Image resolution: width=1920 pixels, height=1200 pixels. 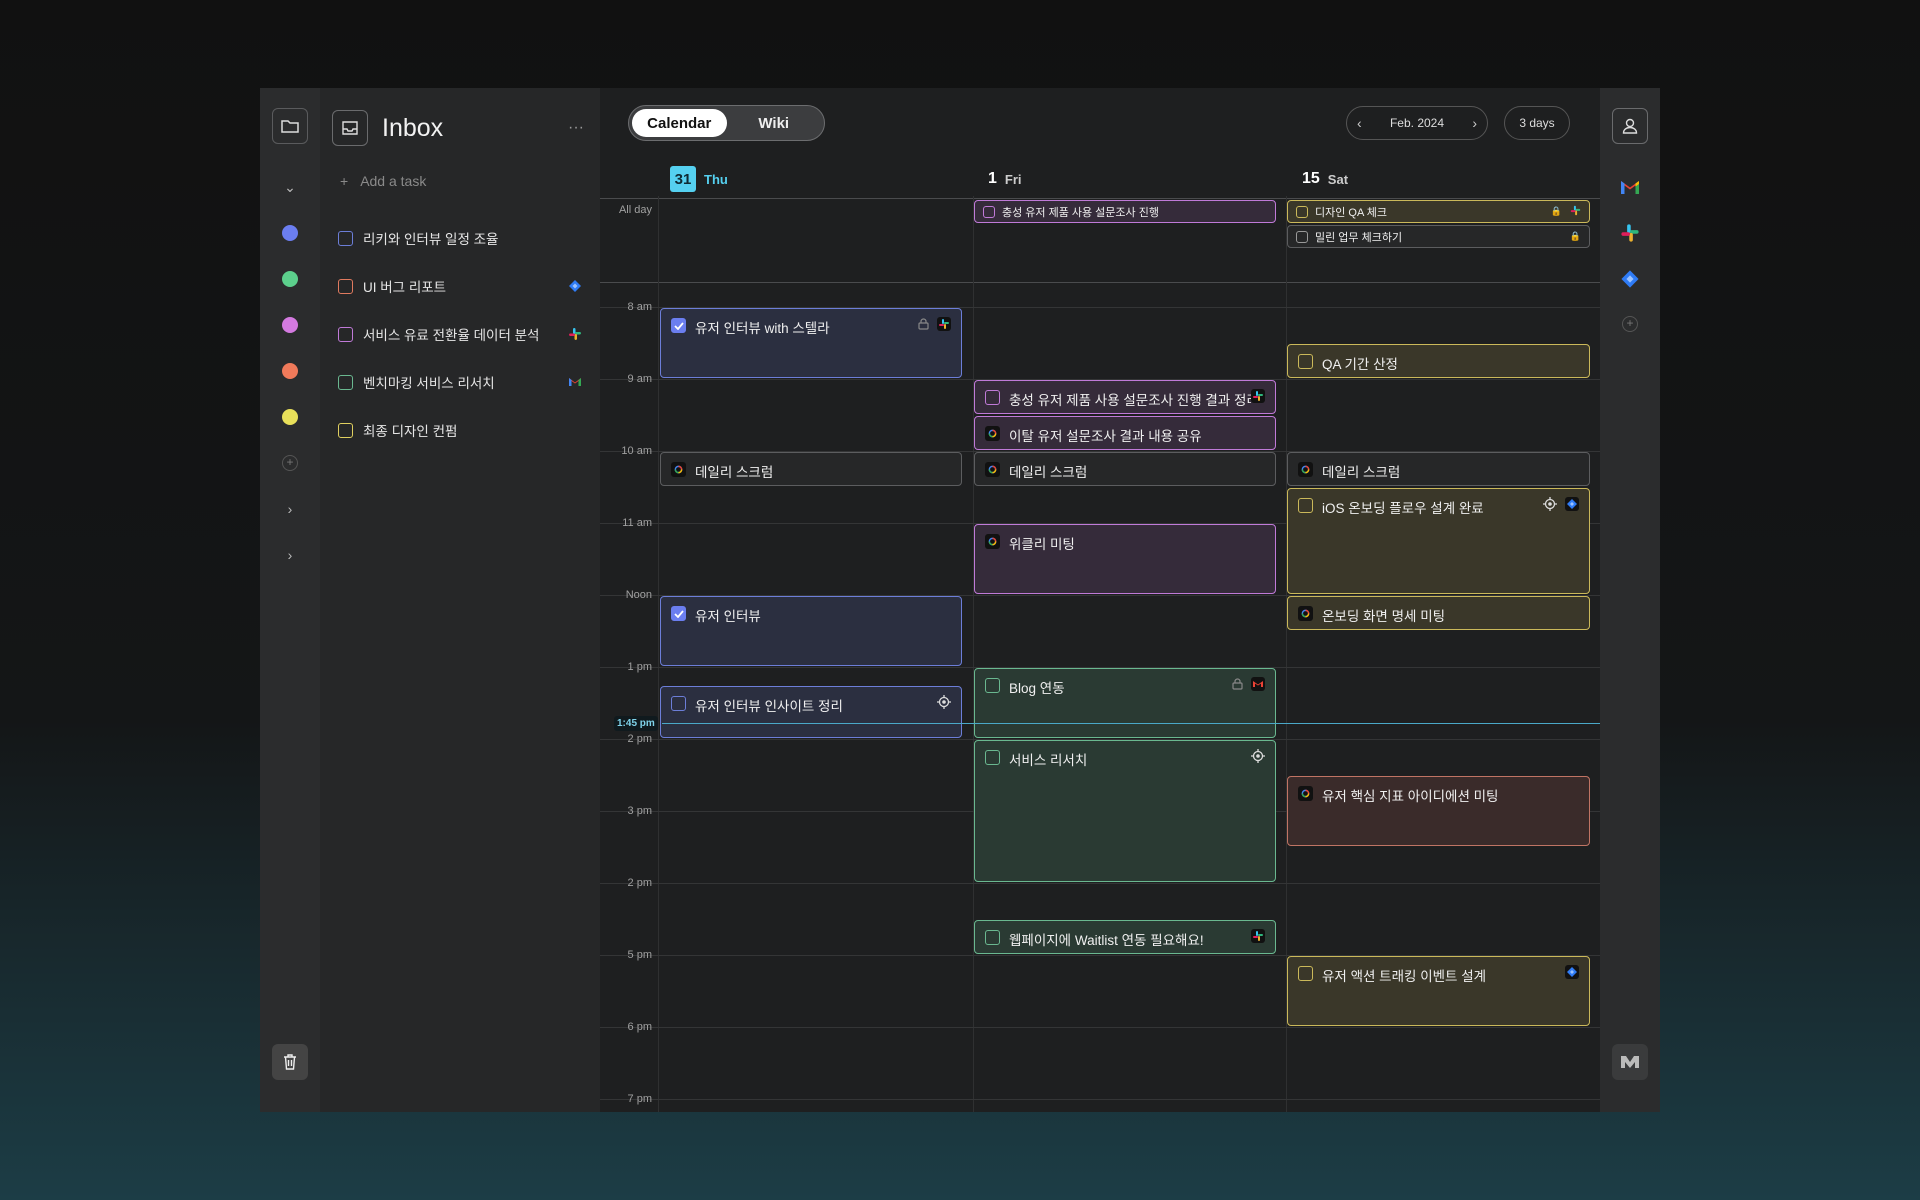 What do you see at coordinates (1438, 361) in the screenshot?
I see `calendar-event: QA 기간 산정` at bounding box center [1438, 361].